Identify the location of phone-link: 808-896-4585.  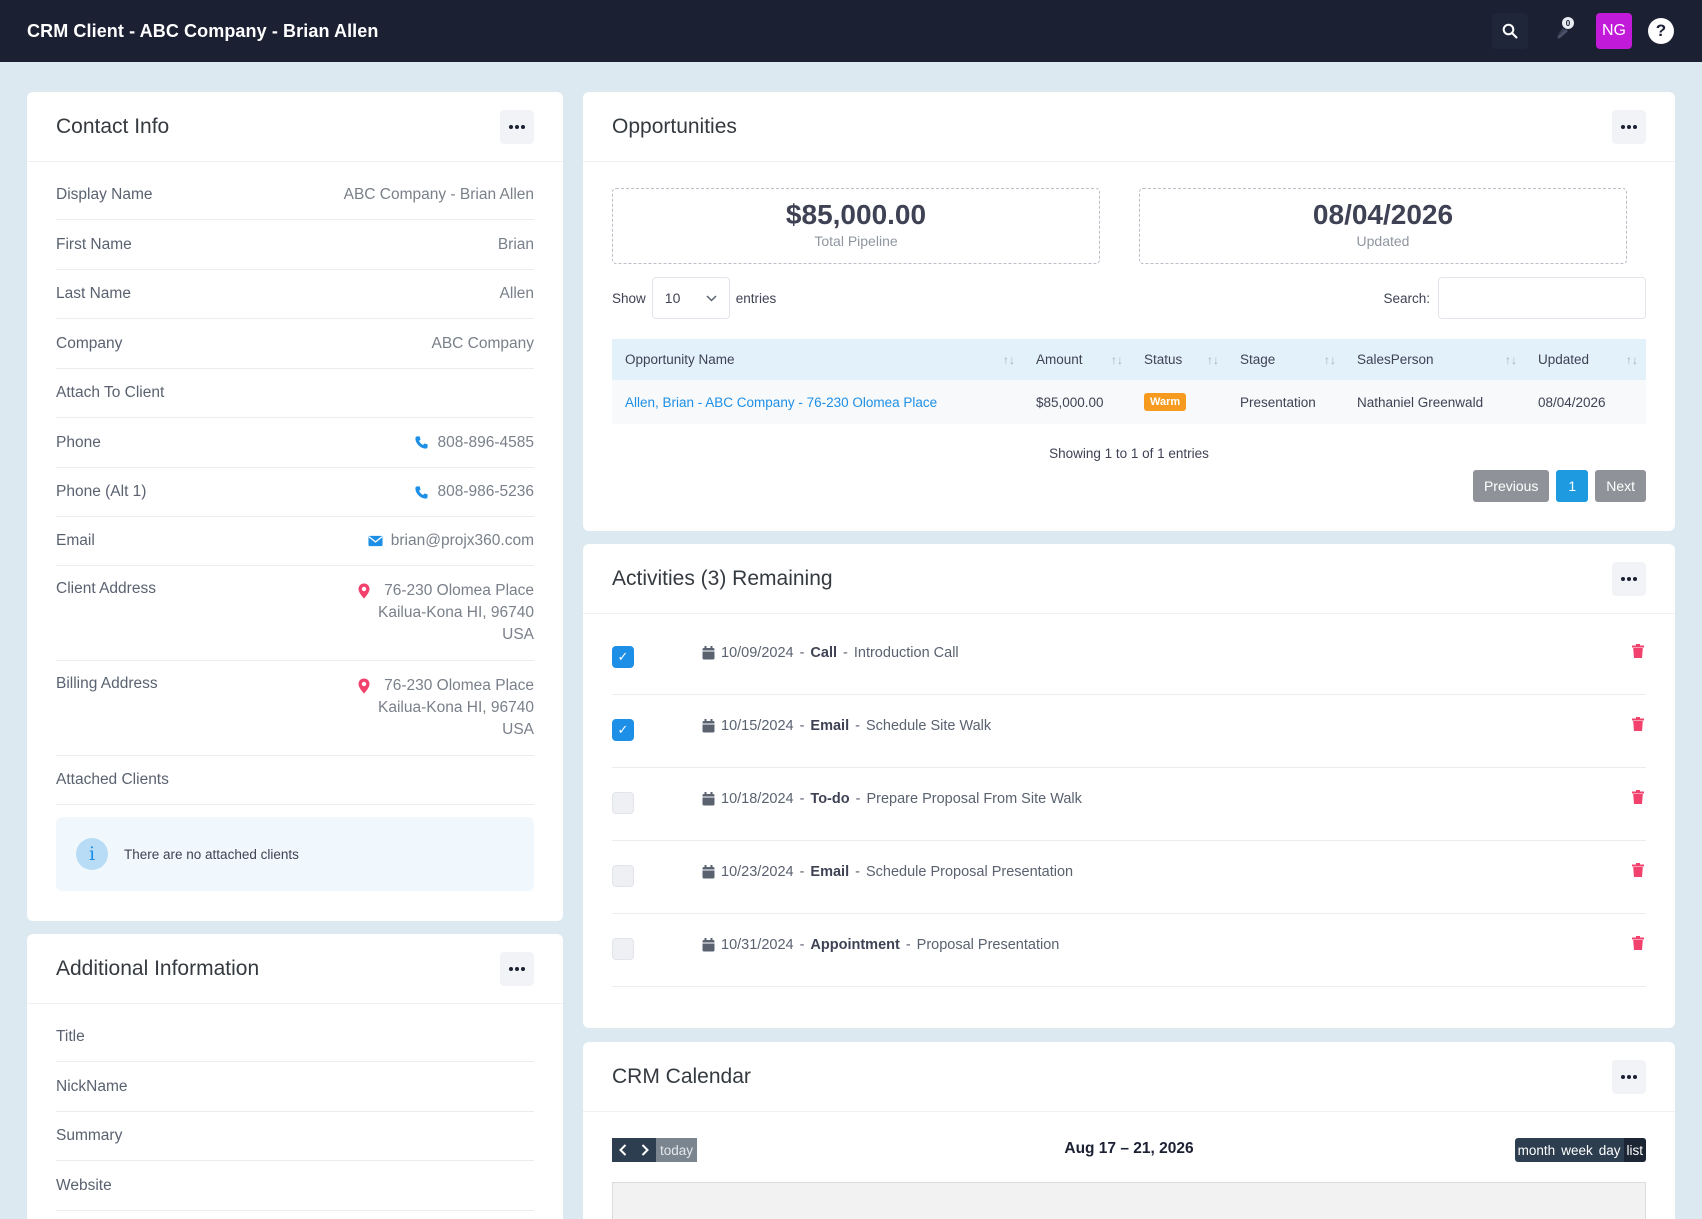
(474, 443).